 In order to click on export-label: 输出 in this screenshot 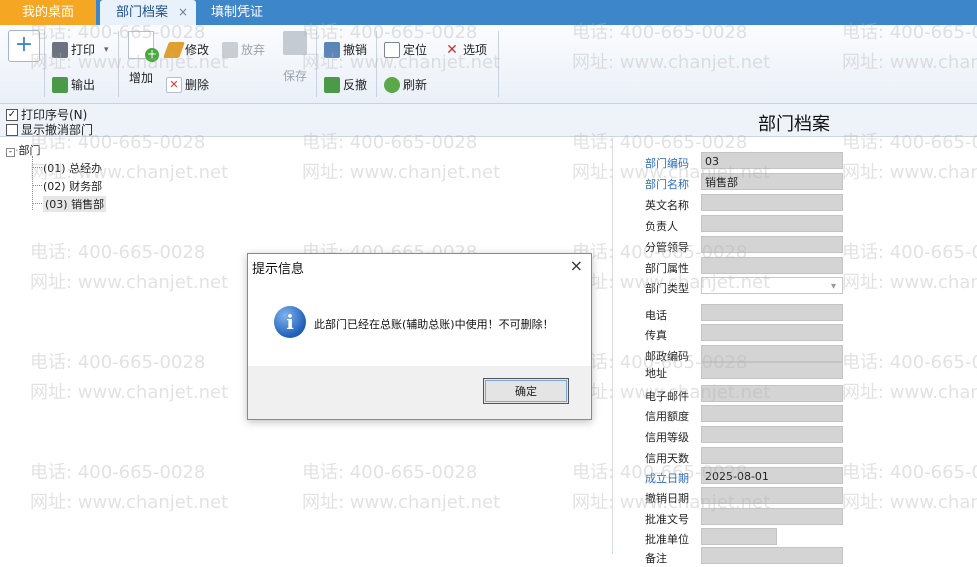, I will do `click(83, 85)`.